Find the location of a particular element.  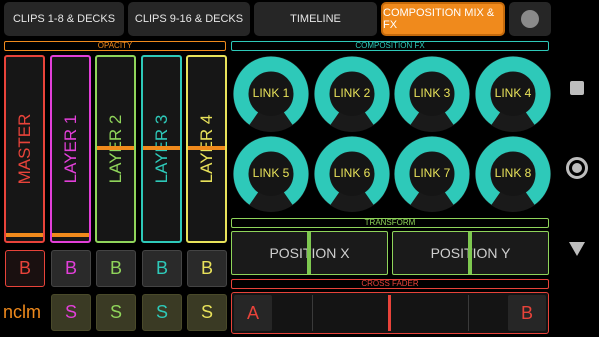

link-label: LINK 6 is located at coordinates (352, 173).